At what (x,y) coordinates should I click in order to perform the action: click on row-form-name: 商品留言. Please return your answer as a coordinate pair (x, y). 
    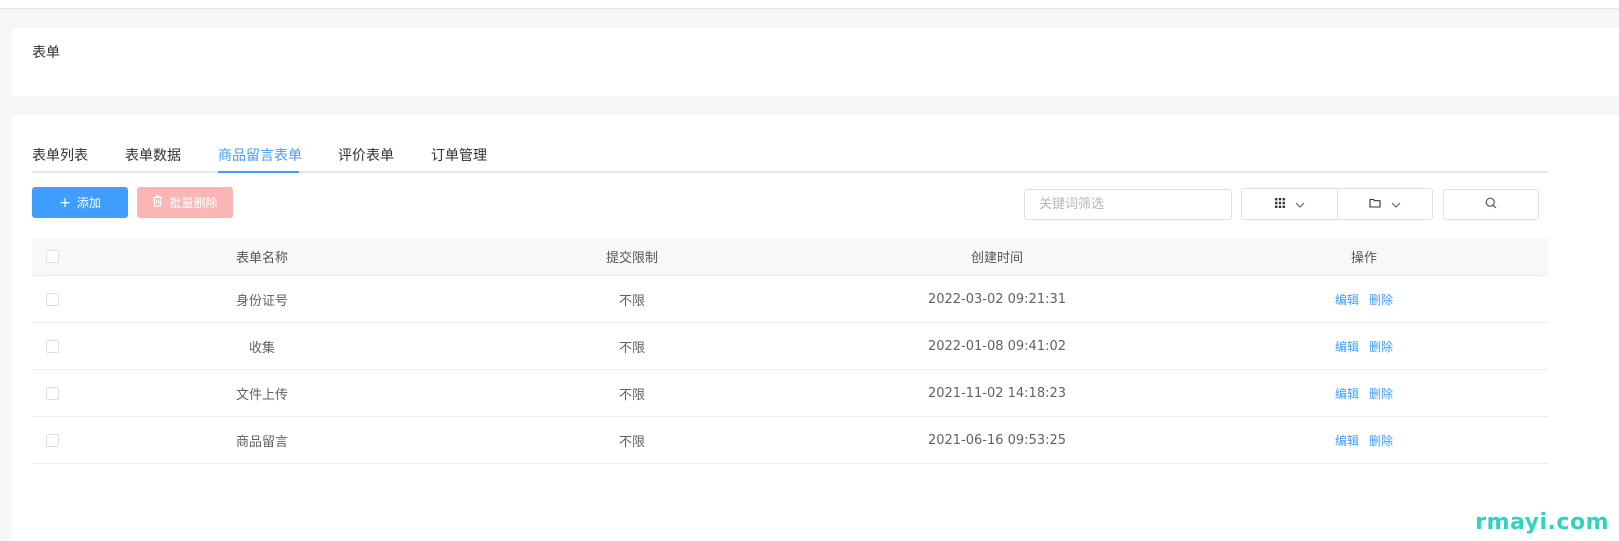
    Looking at the image, I should click on (261, 442).